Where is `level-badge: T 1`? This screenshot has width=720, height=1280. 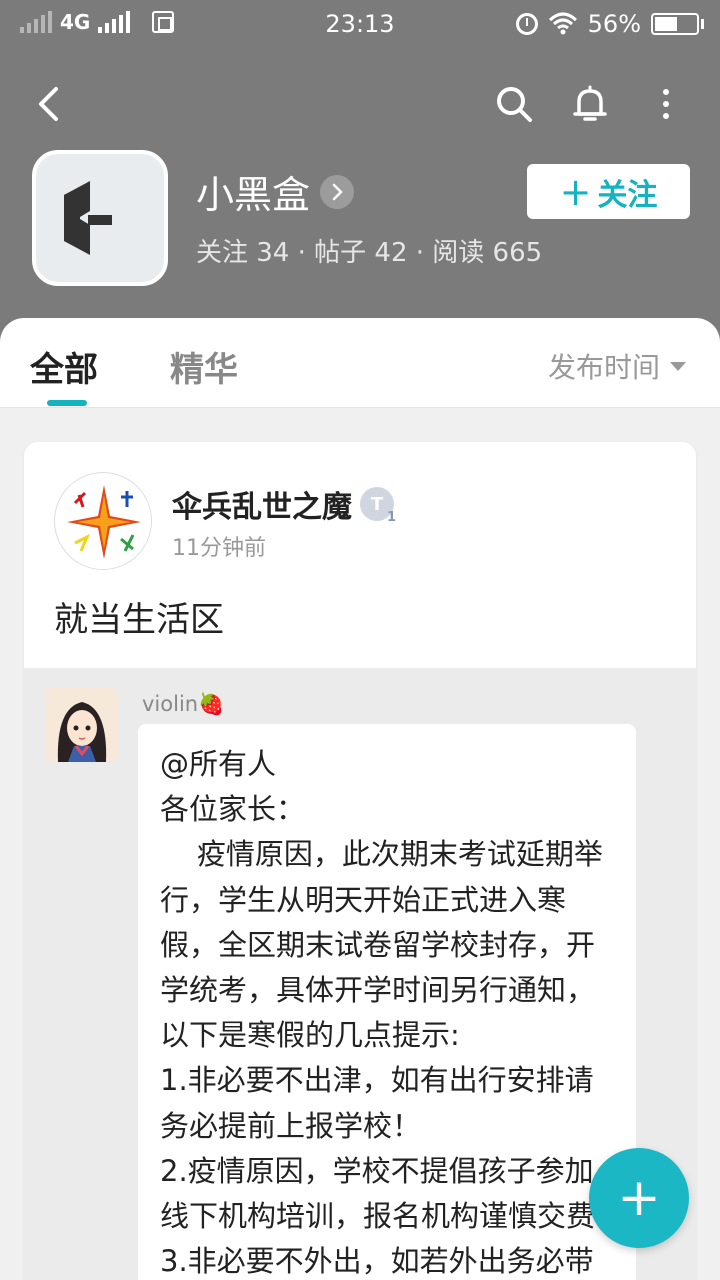
level-badge: T 1 is located at coordinates (378, 506).